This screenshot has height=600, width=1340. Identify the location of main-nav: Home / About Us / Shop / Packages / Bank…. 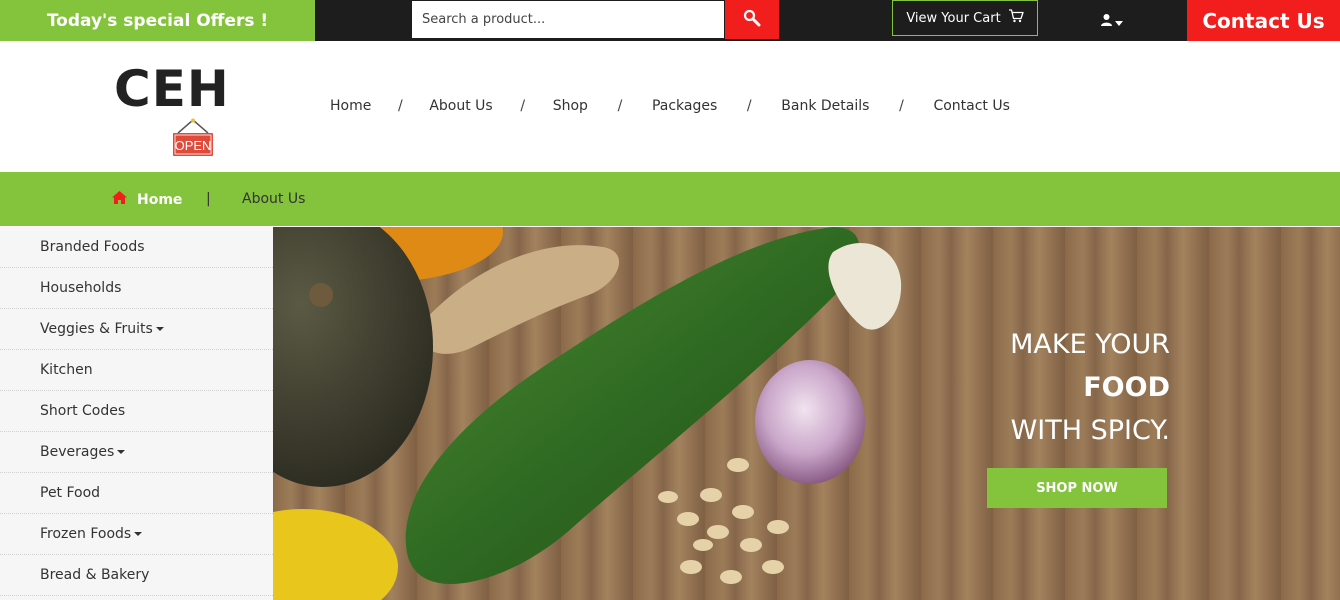
(670, 106).